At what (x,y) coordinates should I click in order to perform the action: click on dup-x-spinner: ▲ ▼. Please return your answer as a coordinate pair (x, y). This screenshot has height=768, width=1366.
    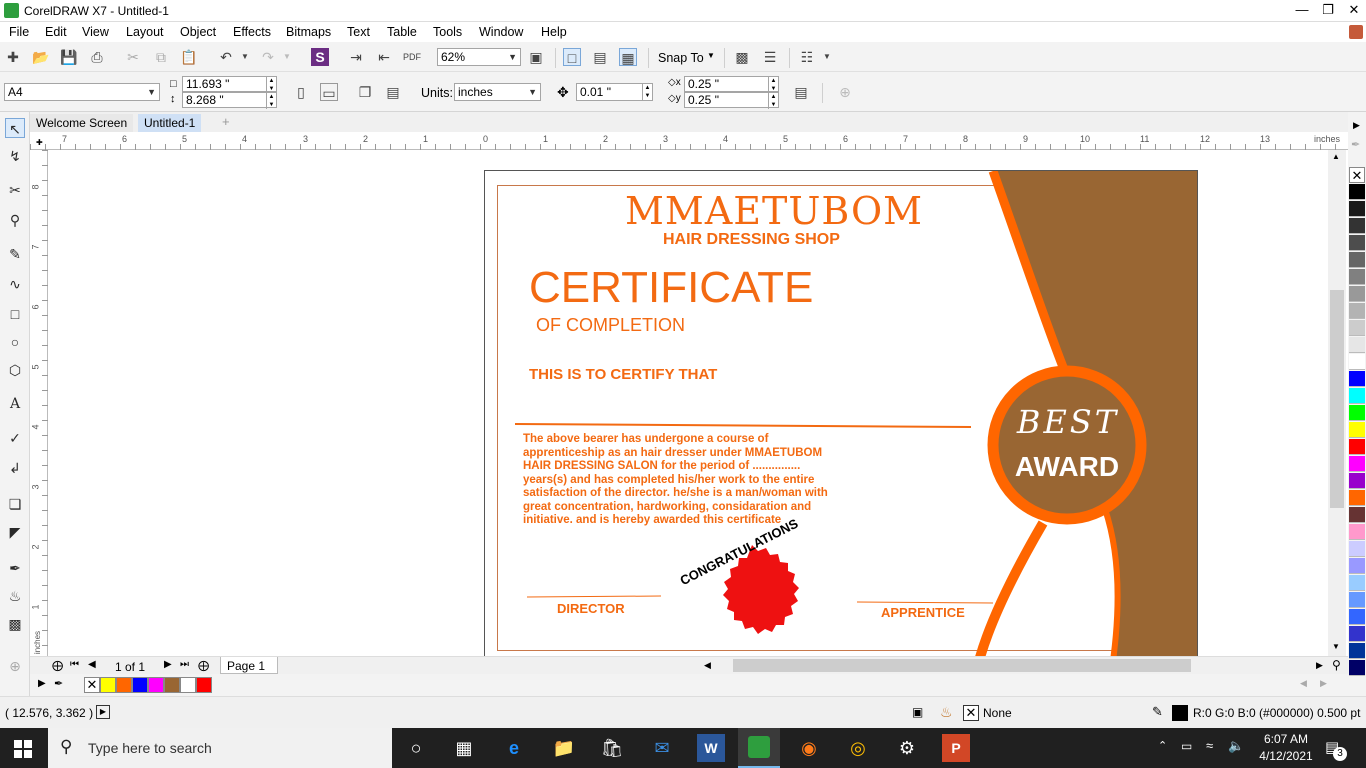
    Looking at the image, I should click on (773, 85).